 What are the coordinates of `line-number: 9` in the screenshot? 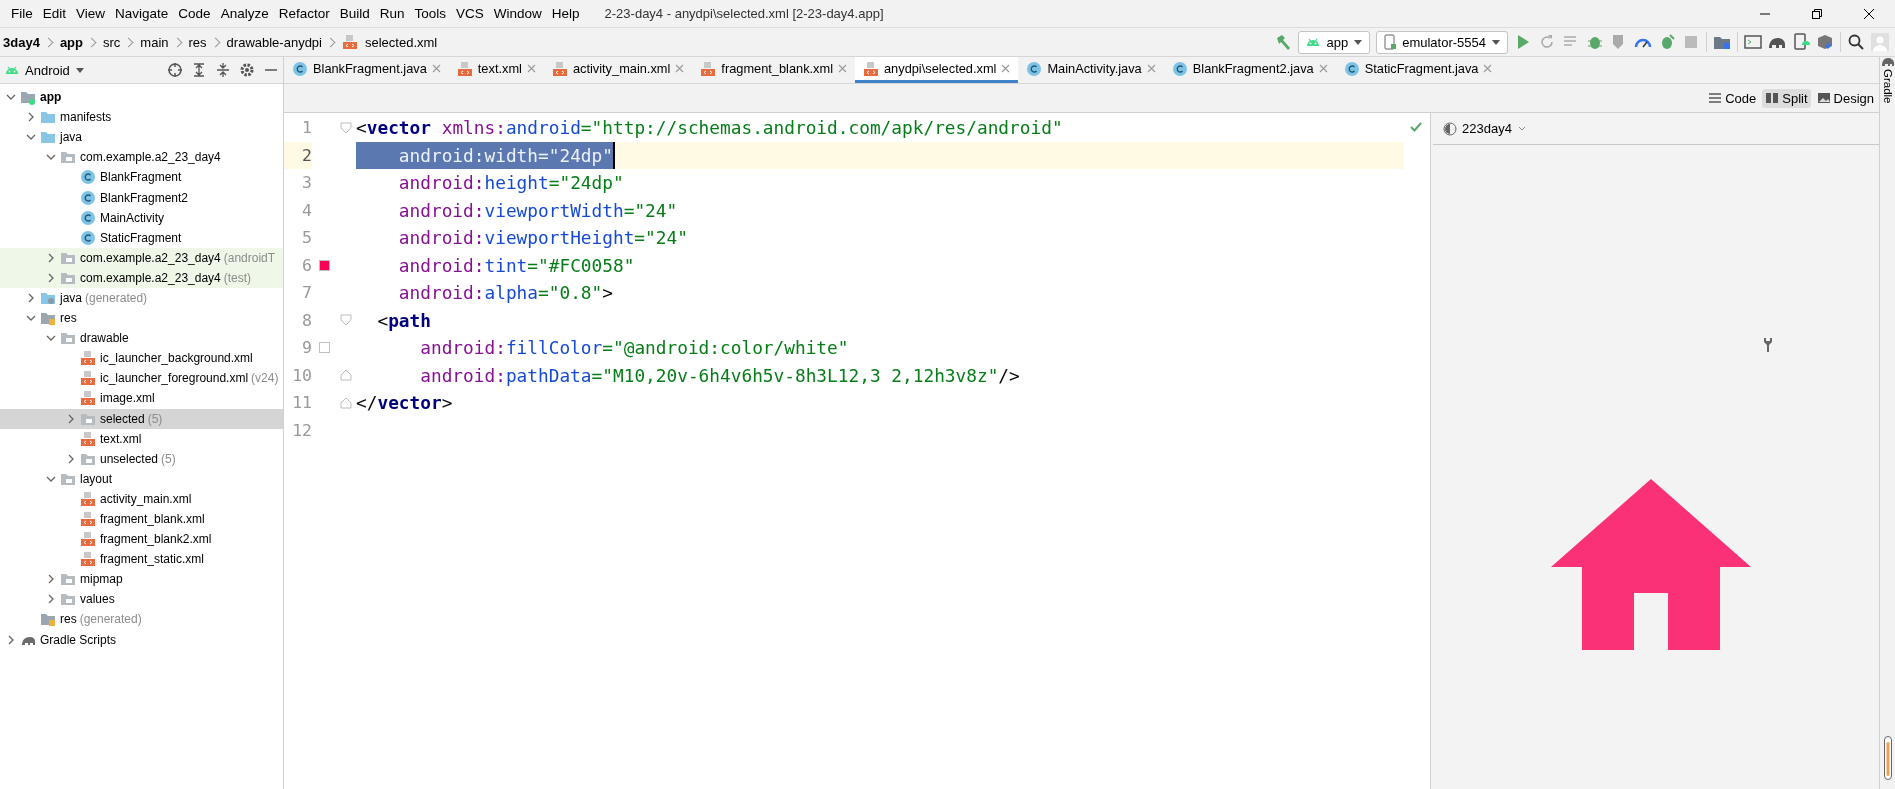 It's located at (306, 348).